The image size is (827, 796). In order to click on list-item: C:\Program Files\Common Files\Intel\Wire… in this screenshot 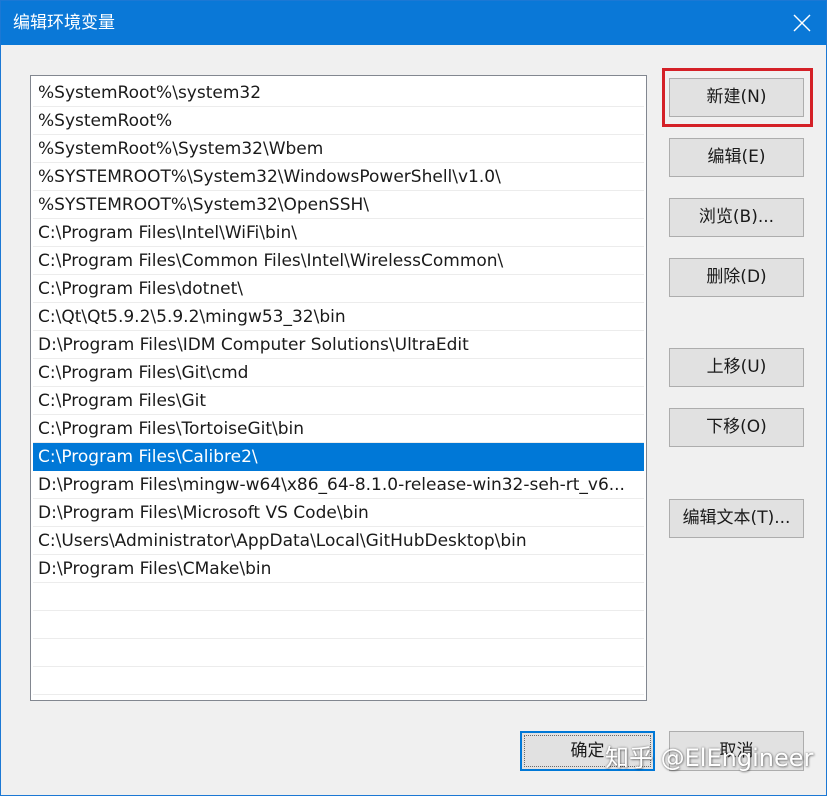, I will do `click(338, 261)`.